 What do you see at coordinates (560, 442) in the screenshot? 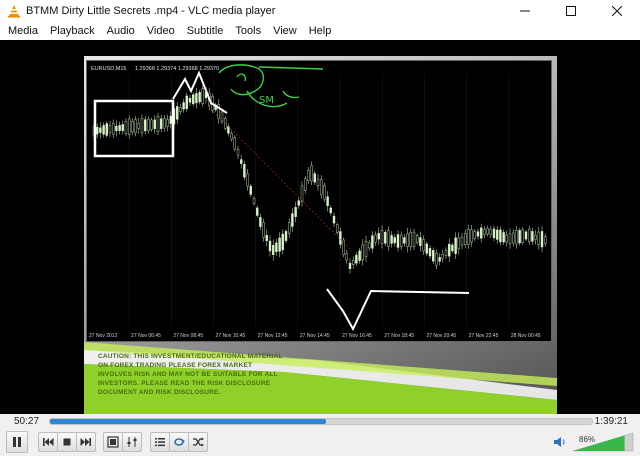
I see `speaker-icon` at bounding box center [560, 442].